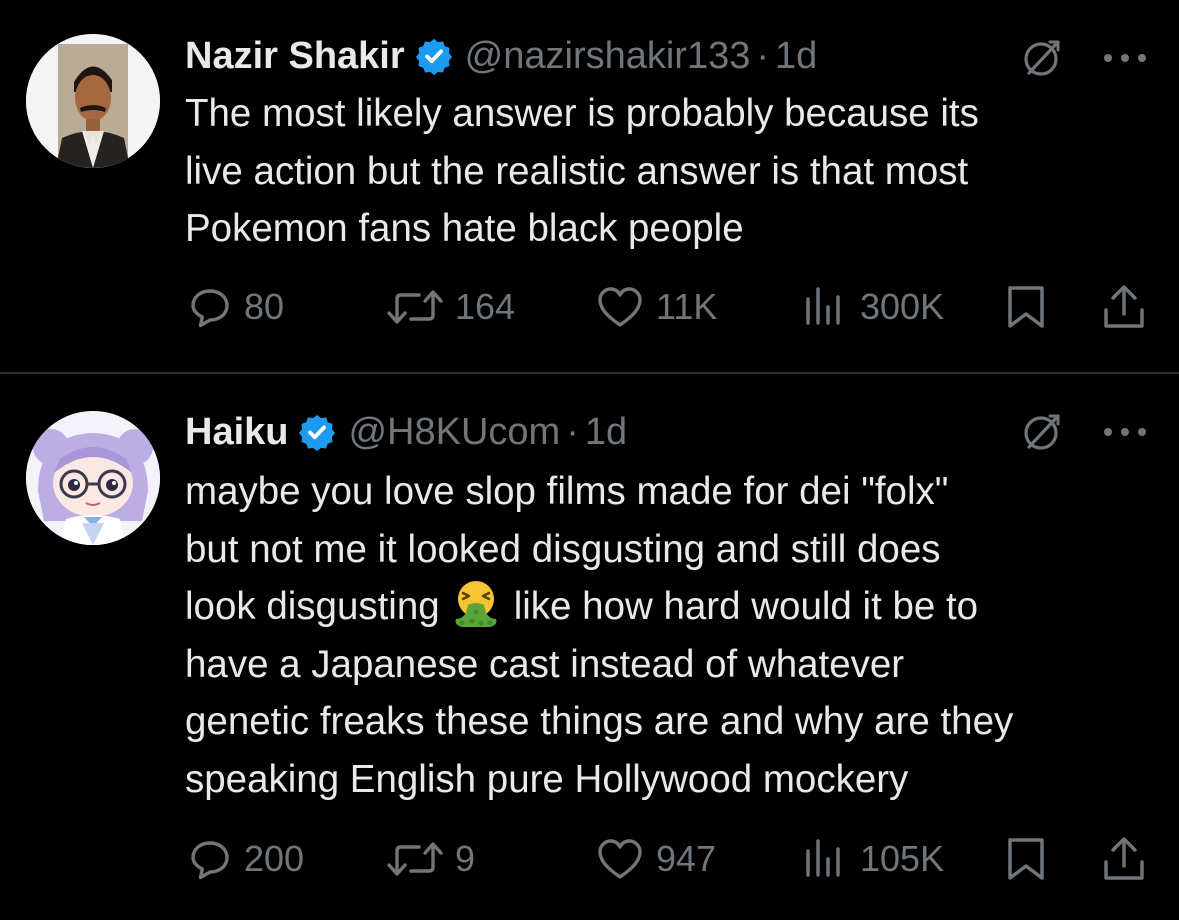 This screenshot has height=920, width=1179. I want to click on display-name: Haiku, so click(236, 432).